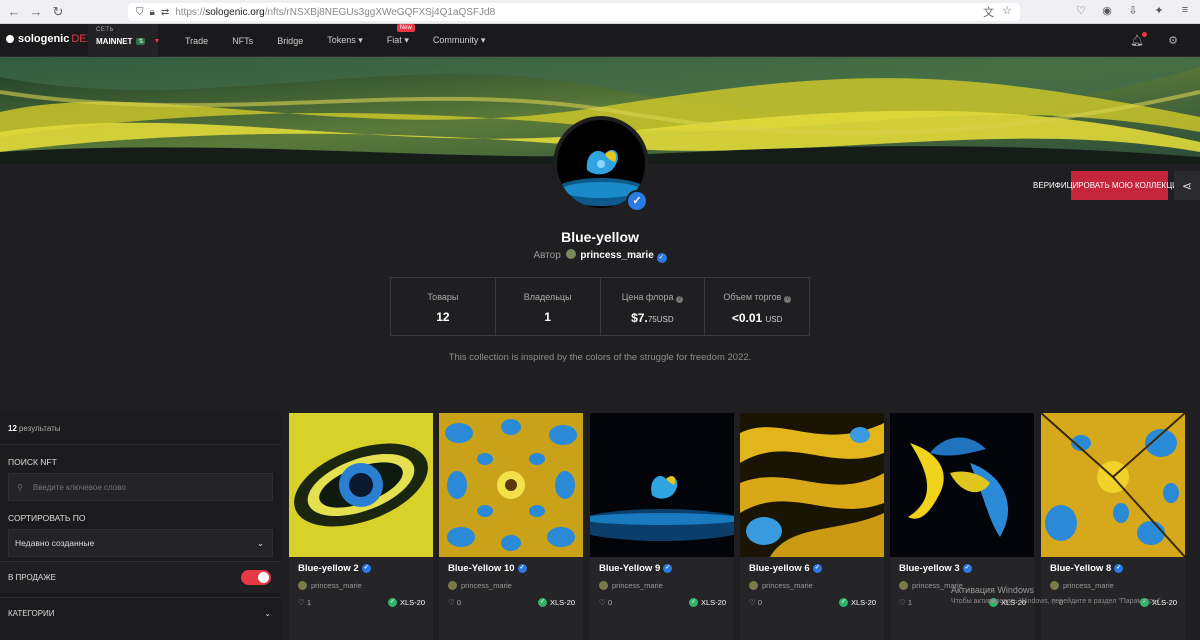  What do you see at coordinates (140, 429) in the screenshot?
I see `results-count: 12 результаты` at bounding box center [140, 429].